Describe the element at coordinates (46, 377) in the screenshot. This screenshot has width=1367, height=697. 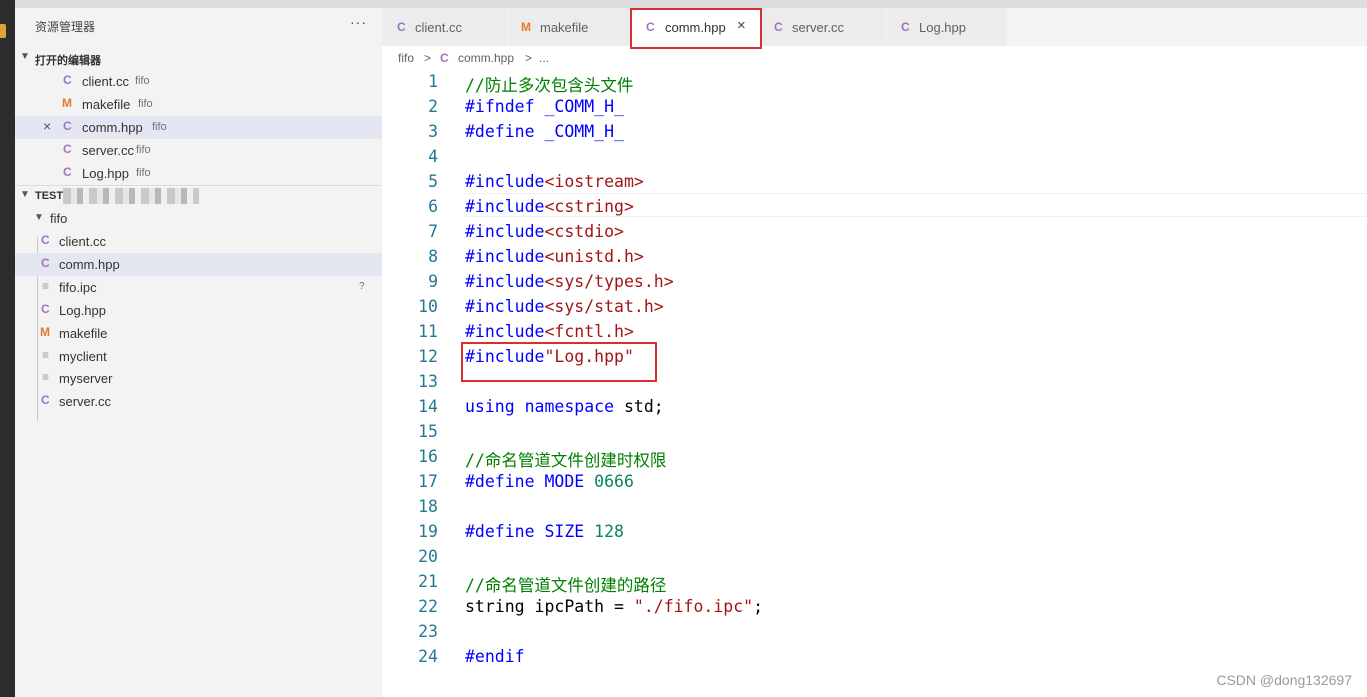
I see `text-file-icon: ≡` at that location.